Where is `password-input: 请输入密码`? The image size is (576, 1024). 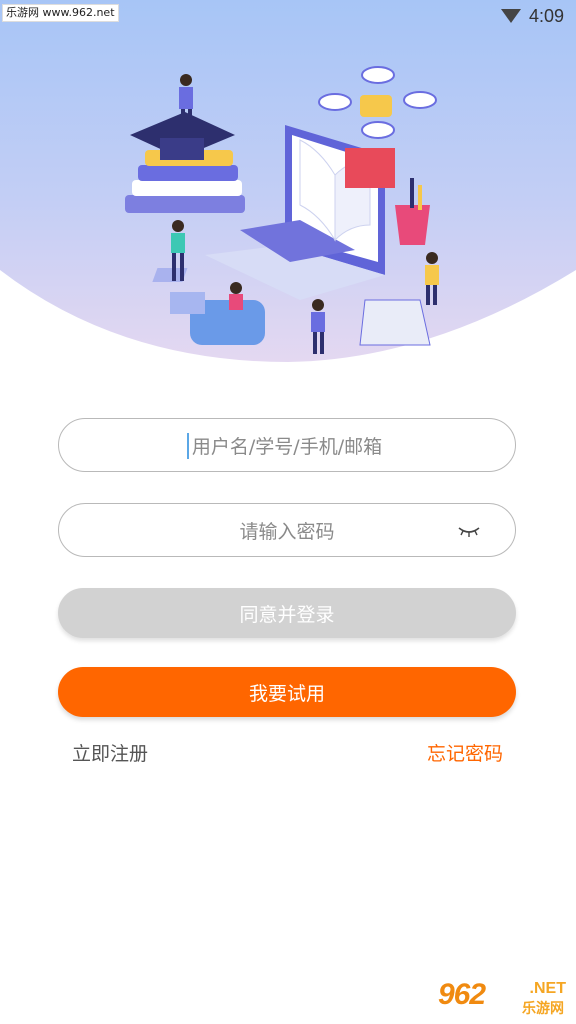
password-input: 请输入密码 is located at coordinates (287, 530).